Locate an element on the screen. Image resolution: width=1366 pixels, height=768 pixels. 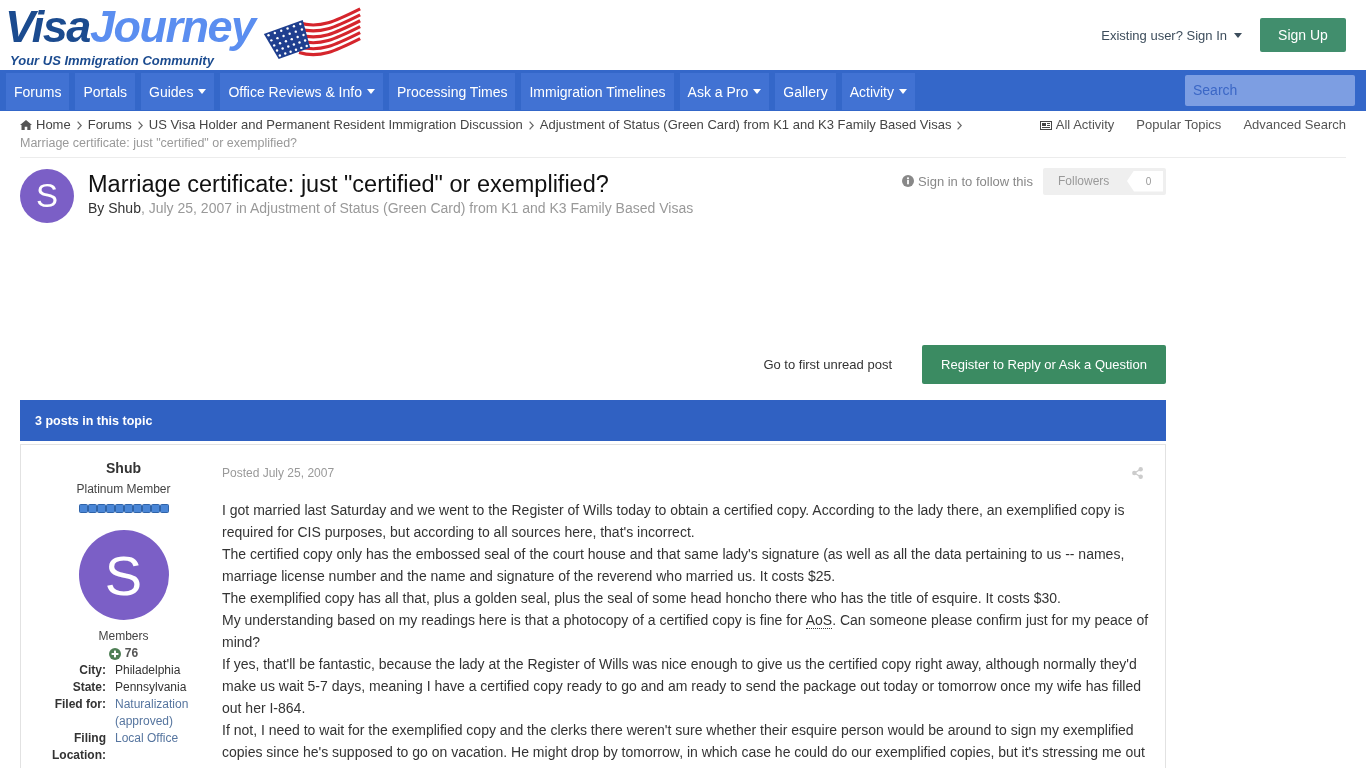
profile-field-label: City: is located at coordinates (92, 670).